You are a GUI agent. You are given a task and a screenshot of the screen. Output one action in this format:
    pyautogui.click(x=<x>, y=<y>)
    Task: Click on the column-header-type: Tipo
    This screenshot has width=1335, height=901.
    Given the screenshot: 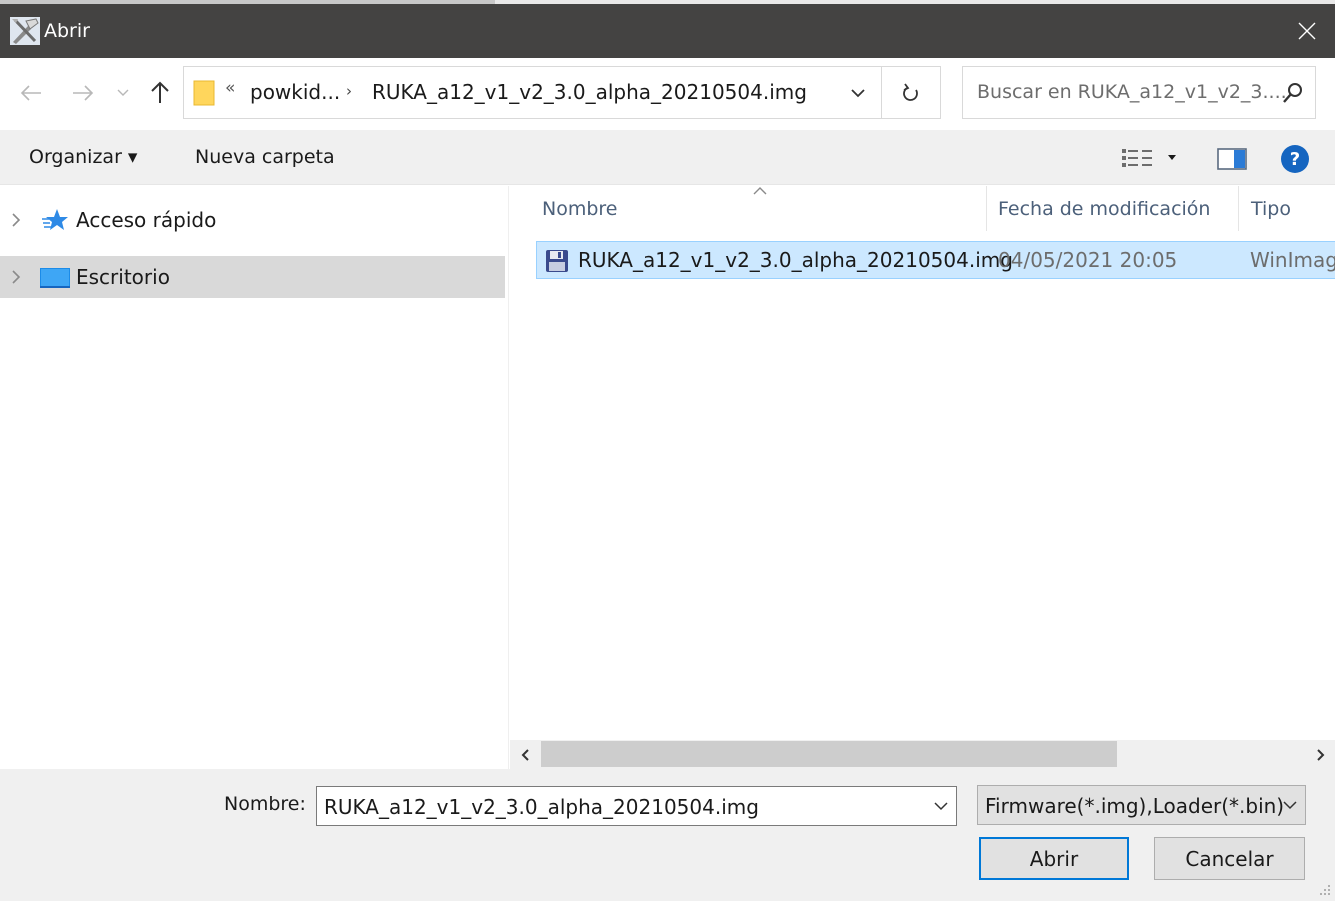 What is the action you would take?
    pyautogui.click(x=1287, y=208)
    